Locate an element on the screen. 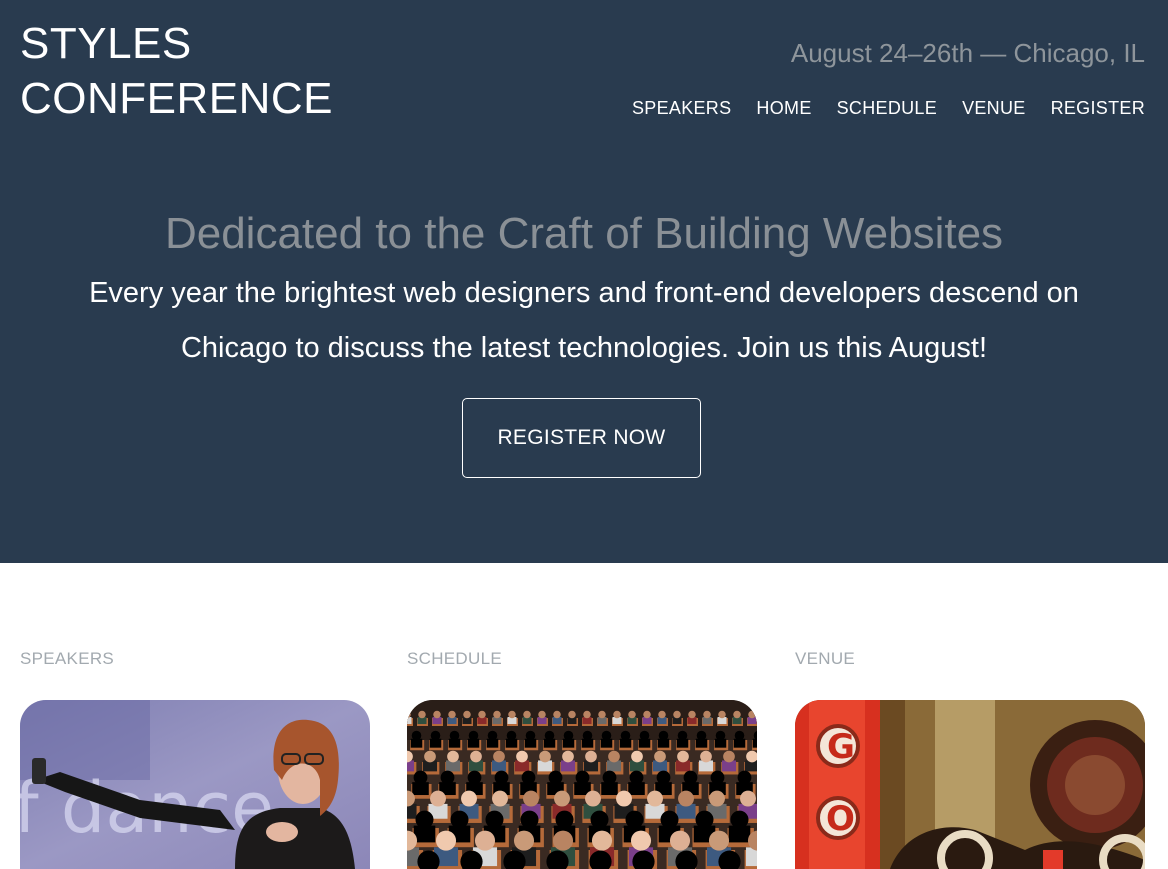 Image resolution: width=1168 pixels, height=869 pixels. svg-text: G is located at coordinates (841, 747).